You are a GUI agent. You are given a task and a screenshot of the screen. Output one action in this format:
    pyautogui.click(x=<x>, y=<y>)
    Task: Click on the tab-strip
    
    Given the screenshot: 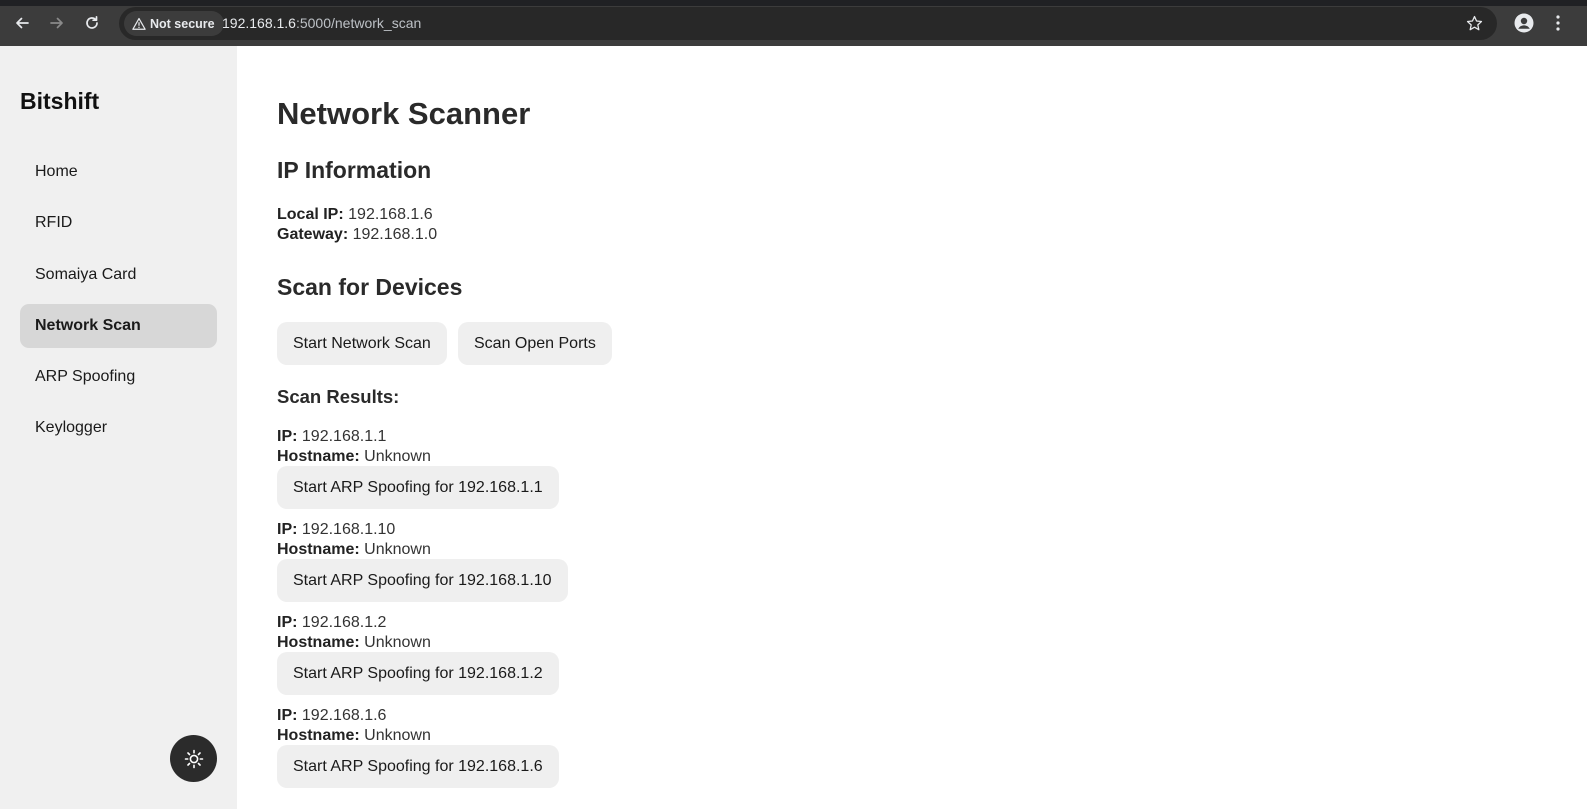 What is the action you would take?
    pyautogui.click(x=793, y=3)
    